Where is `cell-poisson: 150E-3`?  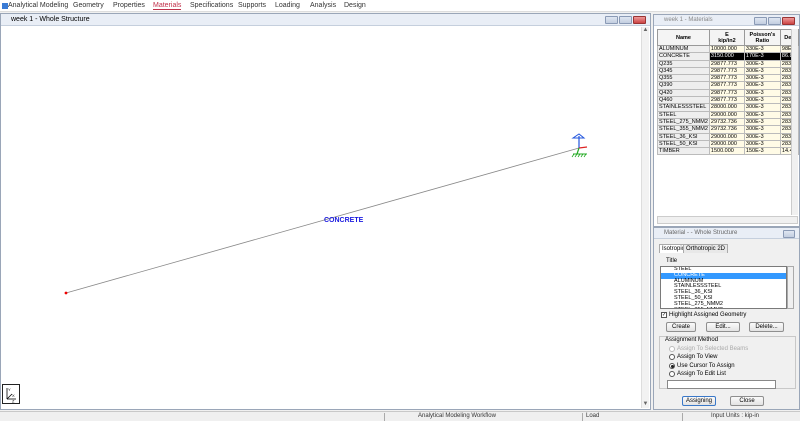 cell-poisson: 150E-3 is located at coordinates (762, 151).